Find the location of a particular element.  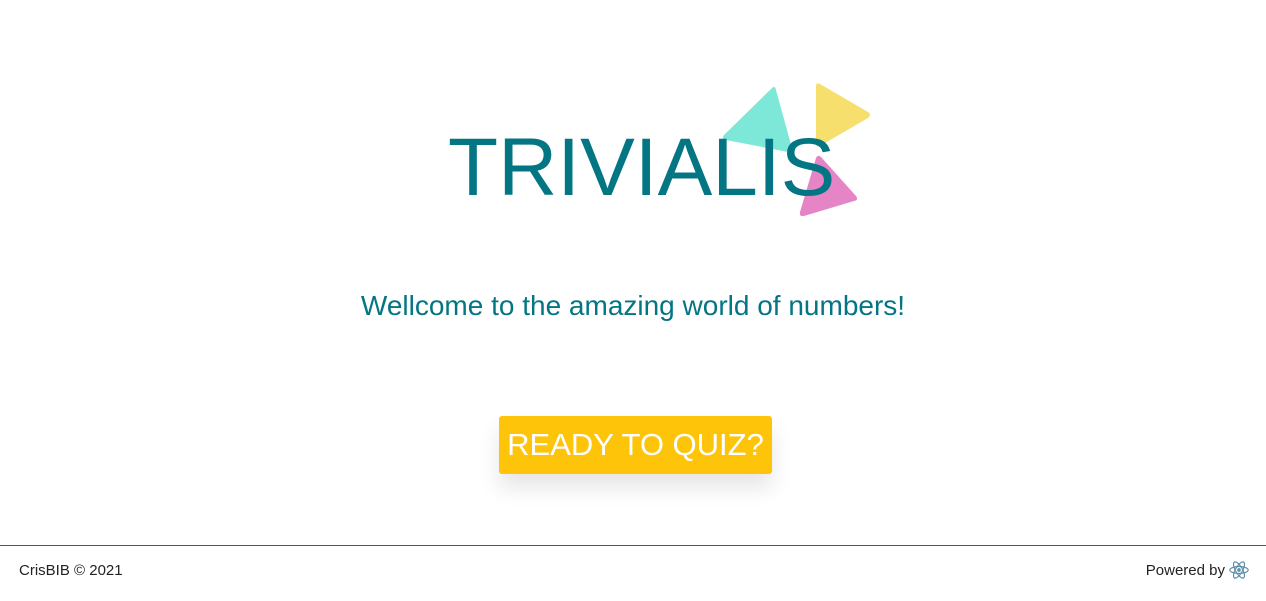

powered-by-link: Powered by is located at coordinates (1198, 570).